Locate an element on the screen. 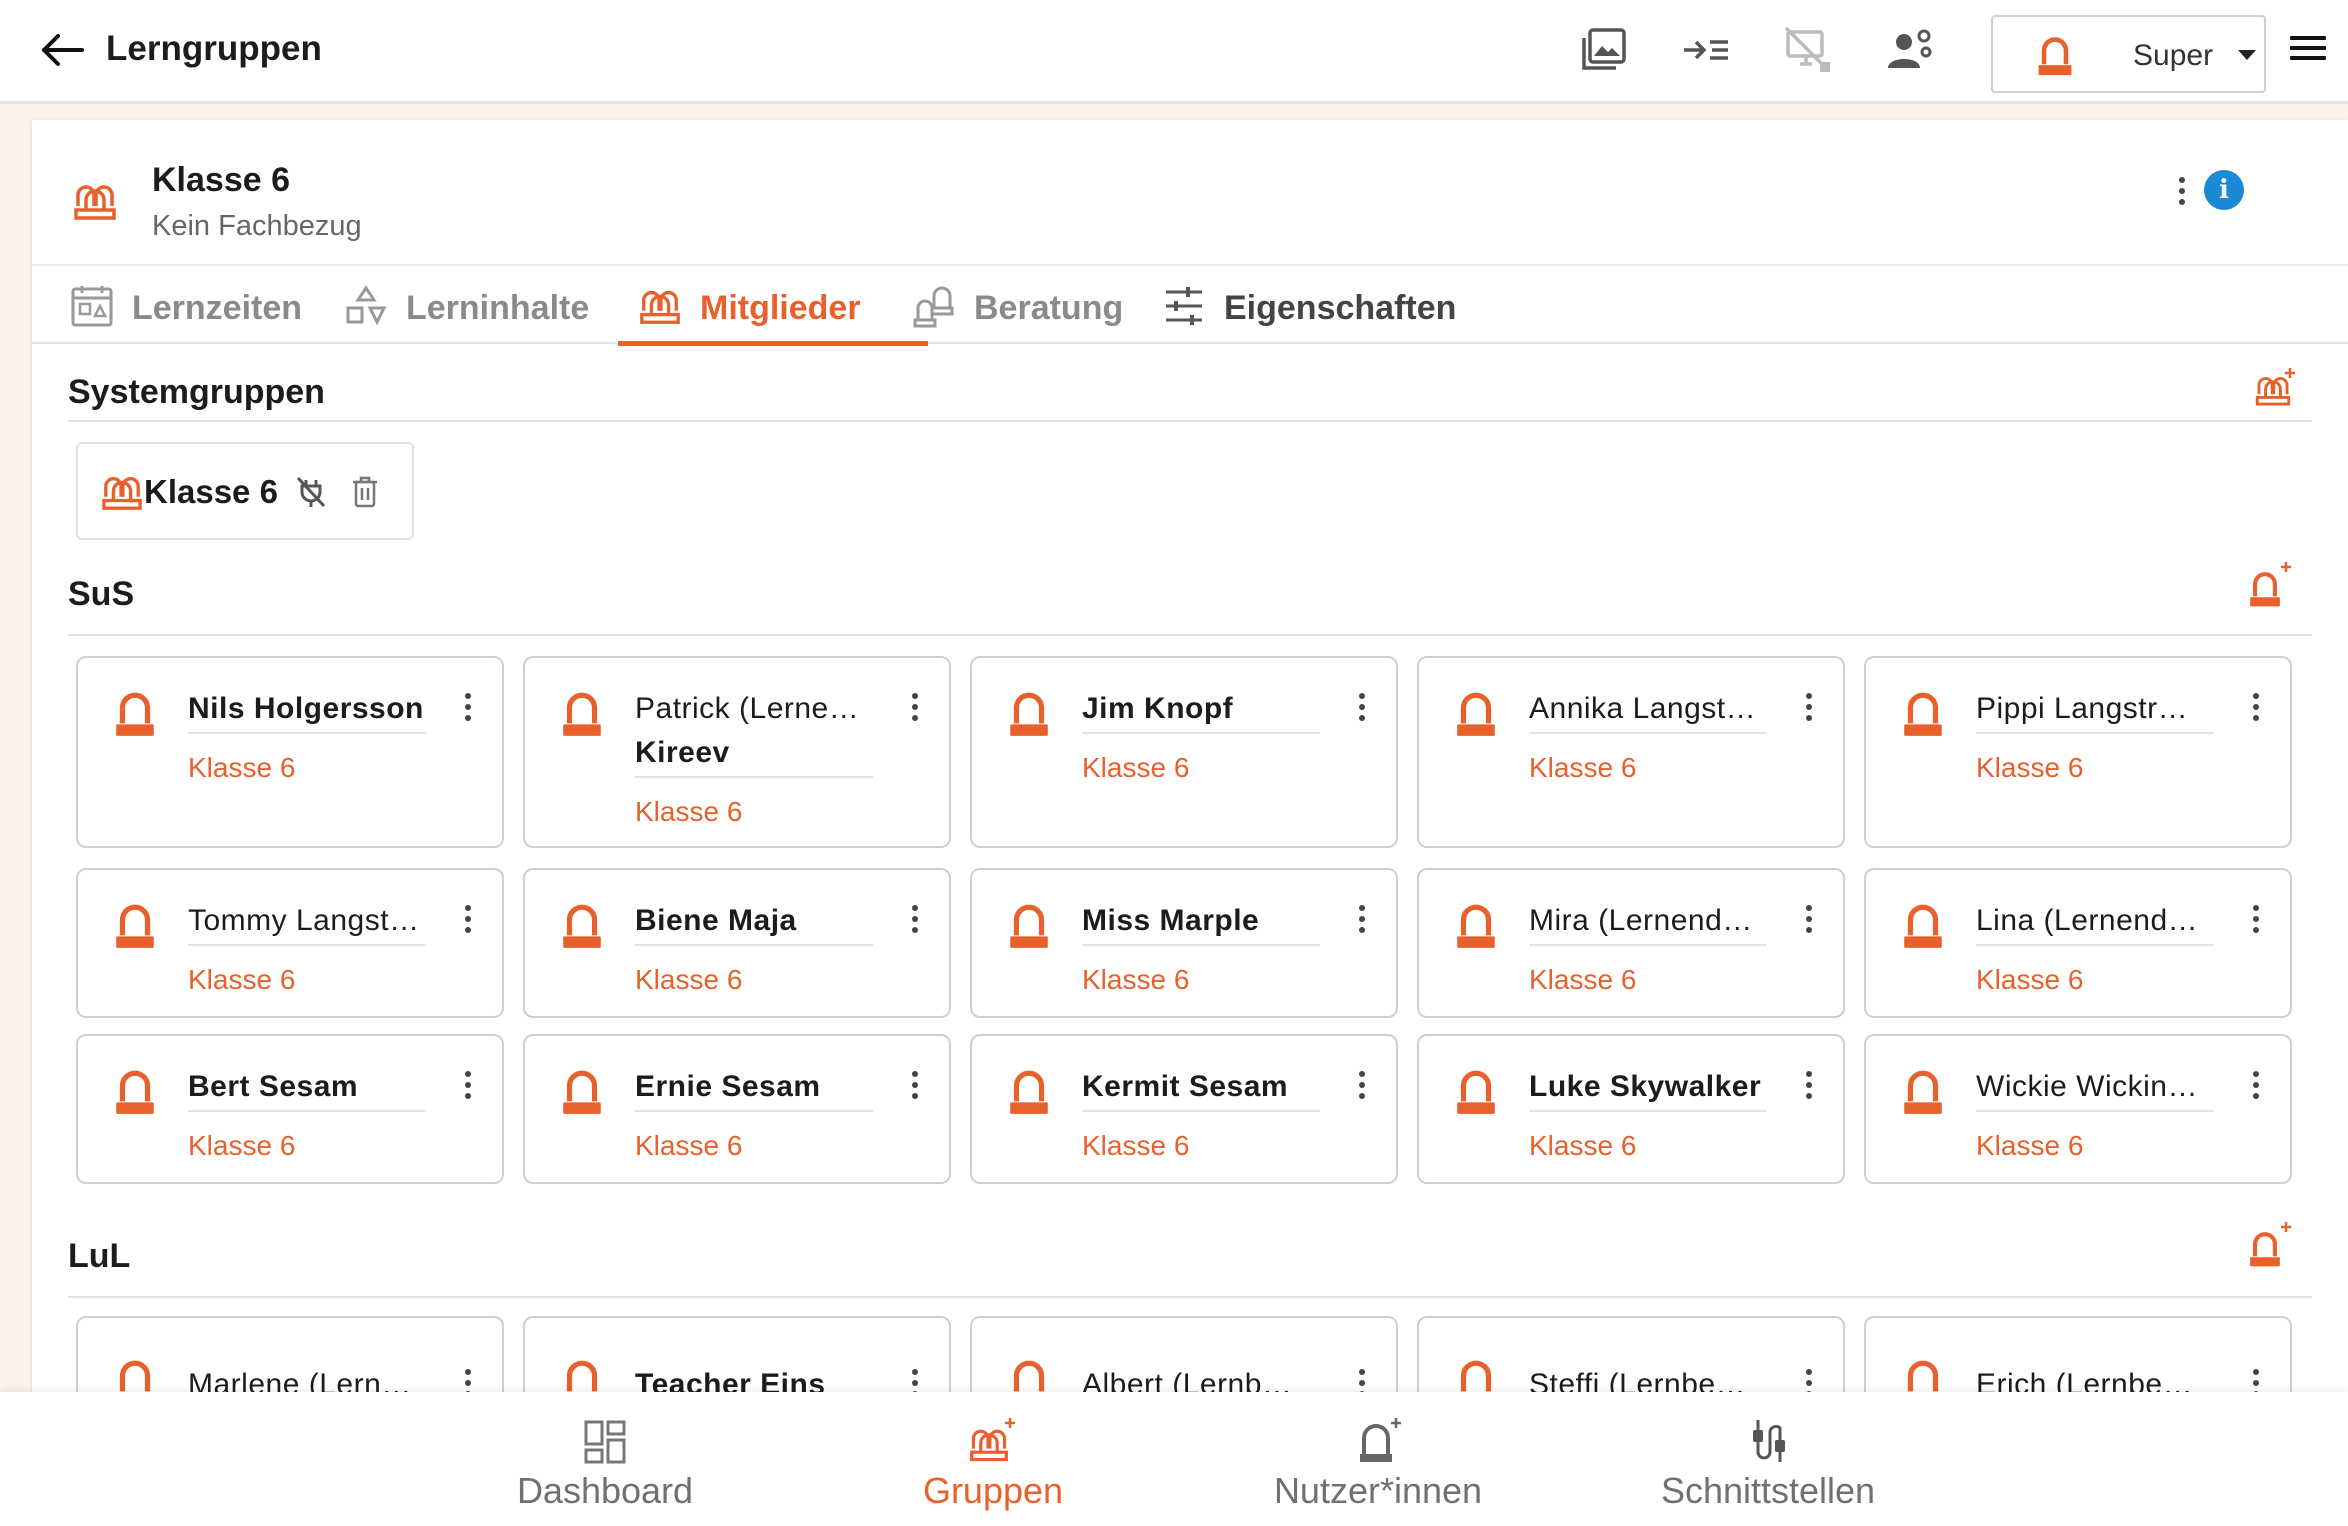 The image size is (2348, 1526). person-card: Annika Langst… Klasse 6 is located at coordinates (1631, 752).